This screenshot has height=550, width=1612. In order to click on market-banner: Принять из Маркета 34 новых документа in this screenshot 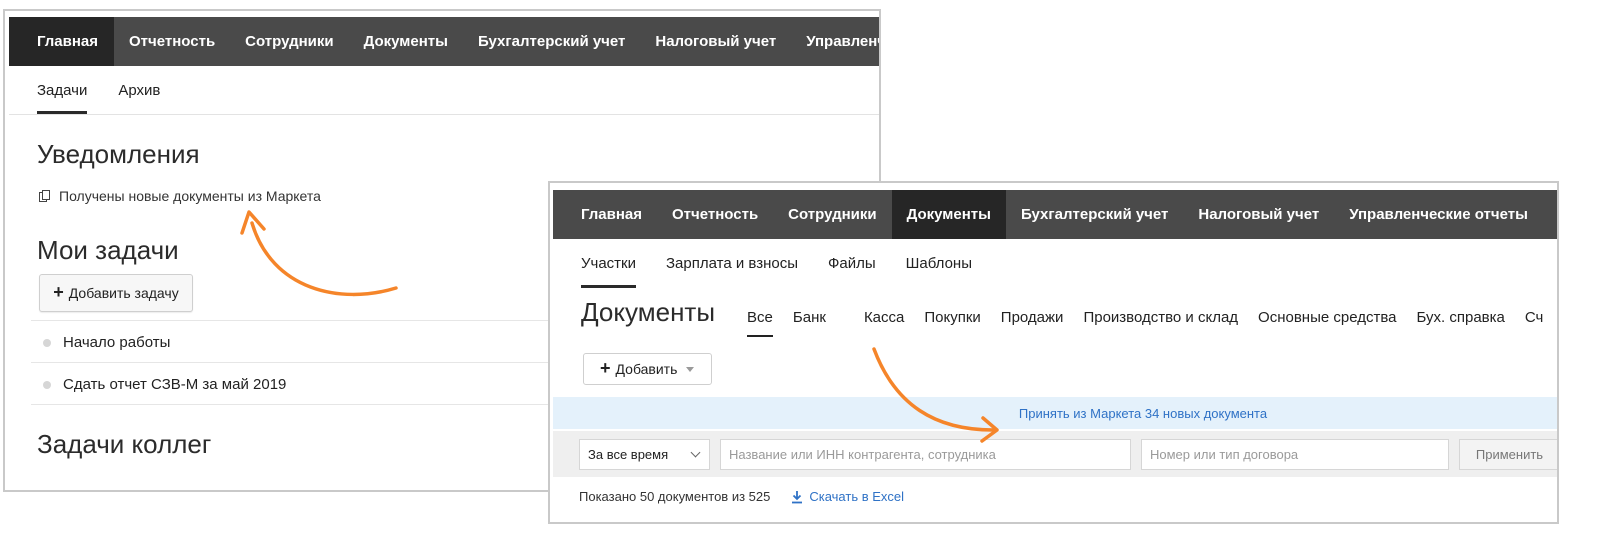, I will do `click(1055, 413)`.